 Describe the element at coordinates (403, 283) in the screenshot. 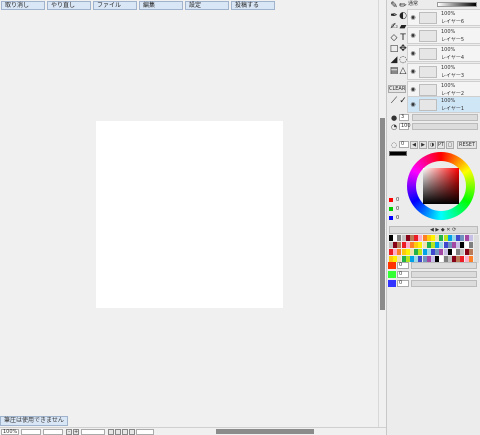

I see `blue-slider-field: 0` at that location.